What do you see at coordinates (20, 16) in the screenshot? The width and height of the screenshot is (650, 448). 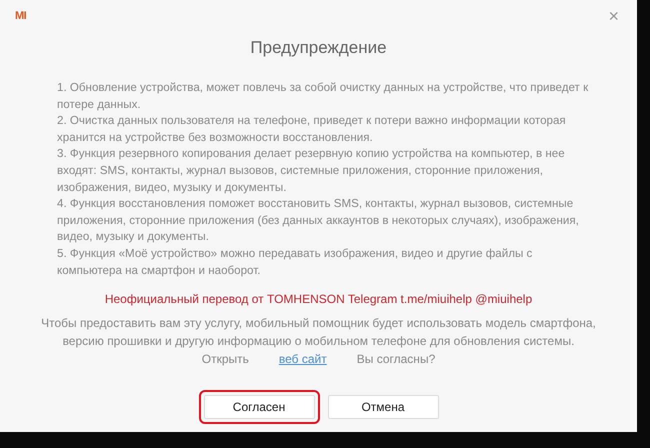 I see `mi-logo: MI` at bounding box center [20, 16].